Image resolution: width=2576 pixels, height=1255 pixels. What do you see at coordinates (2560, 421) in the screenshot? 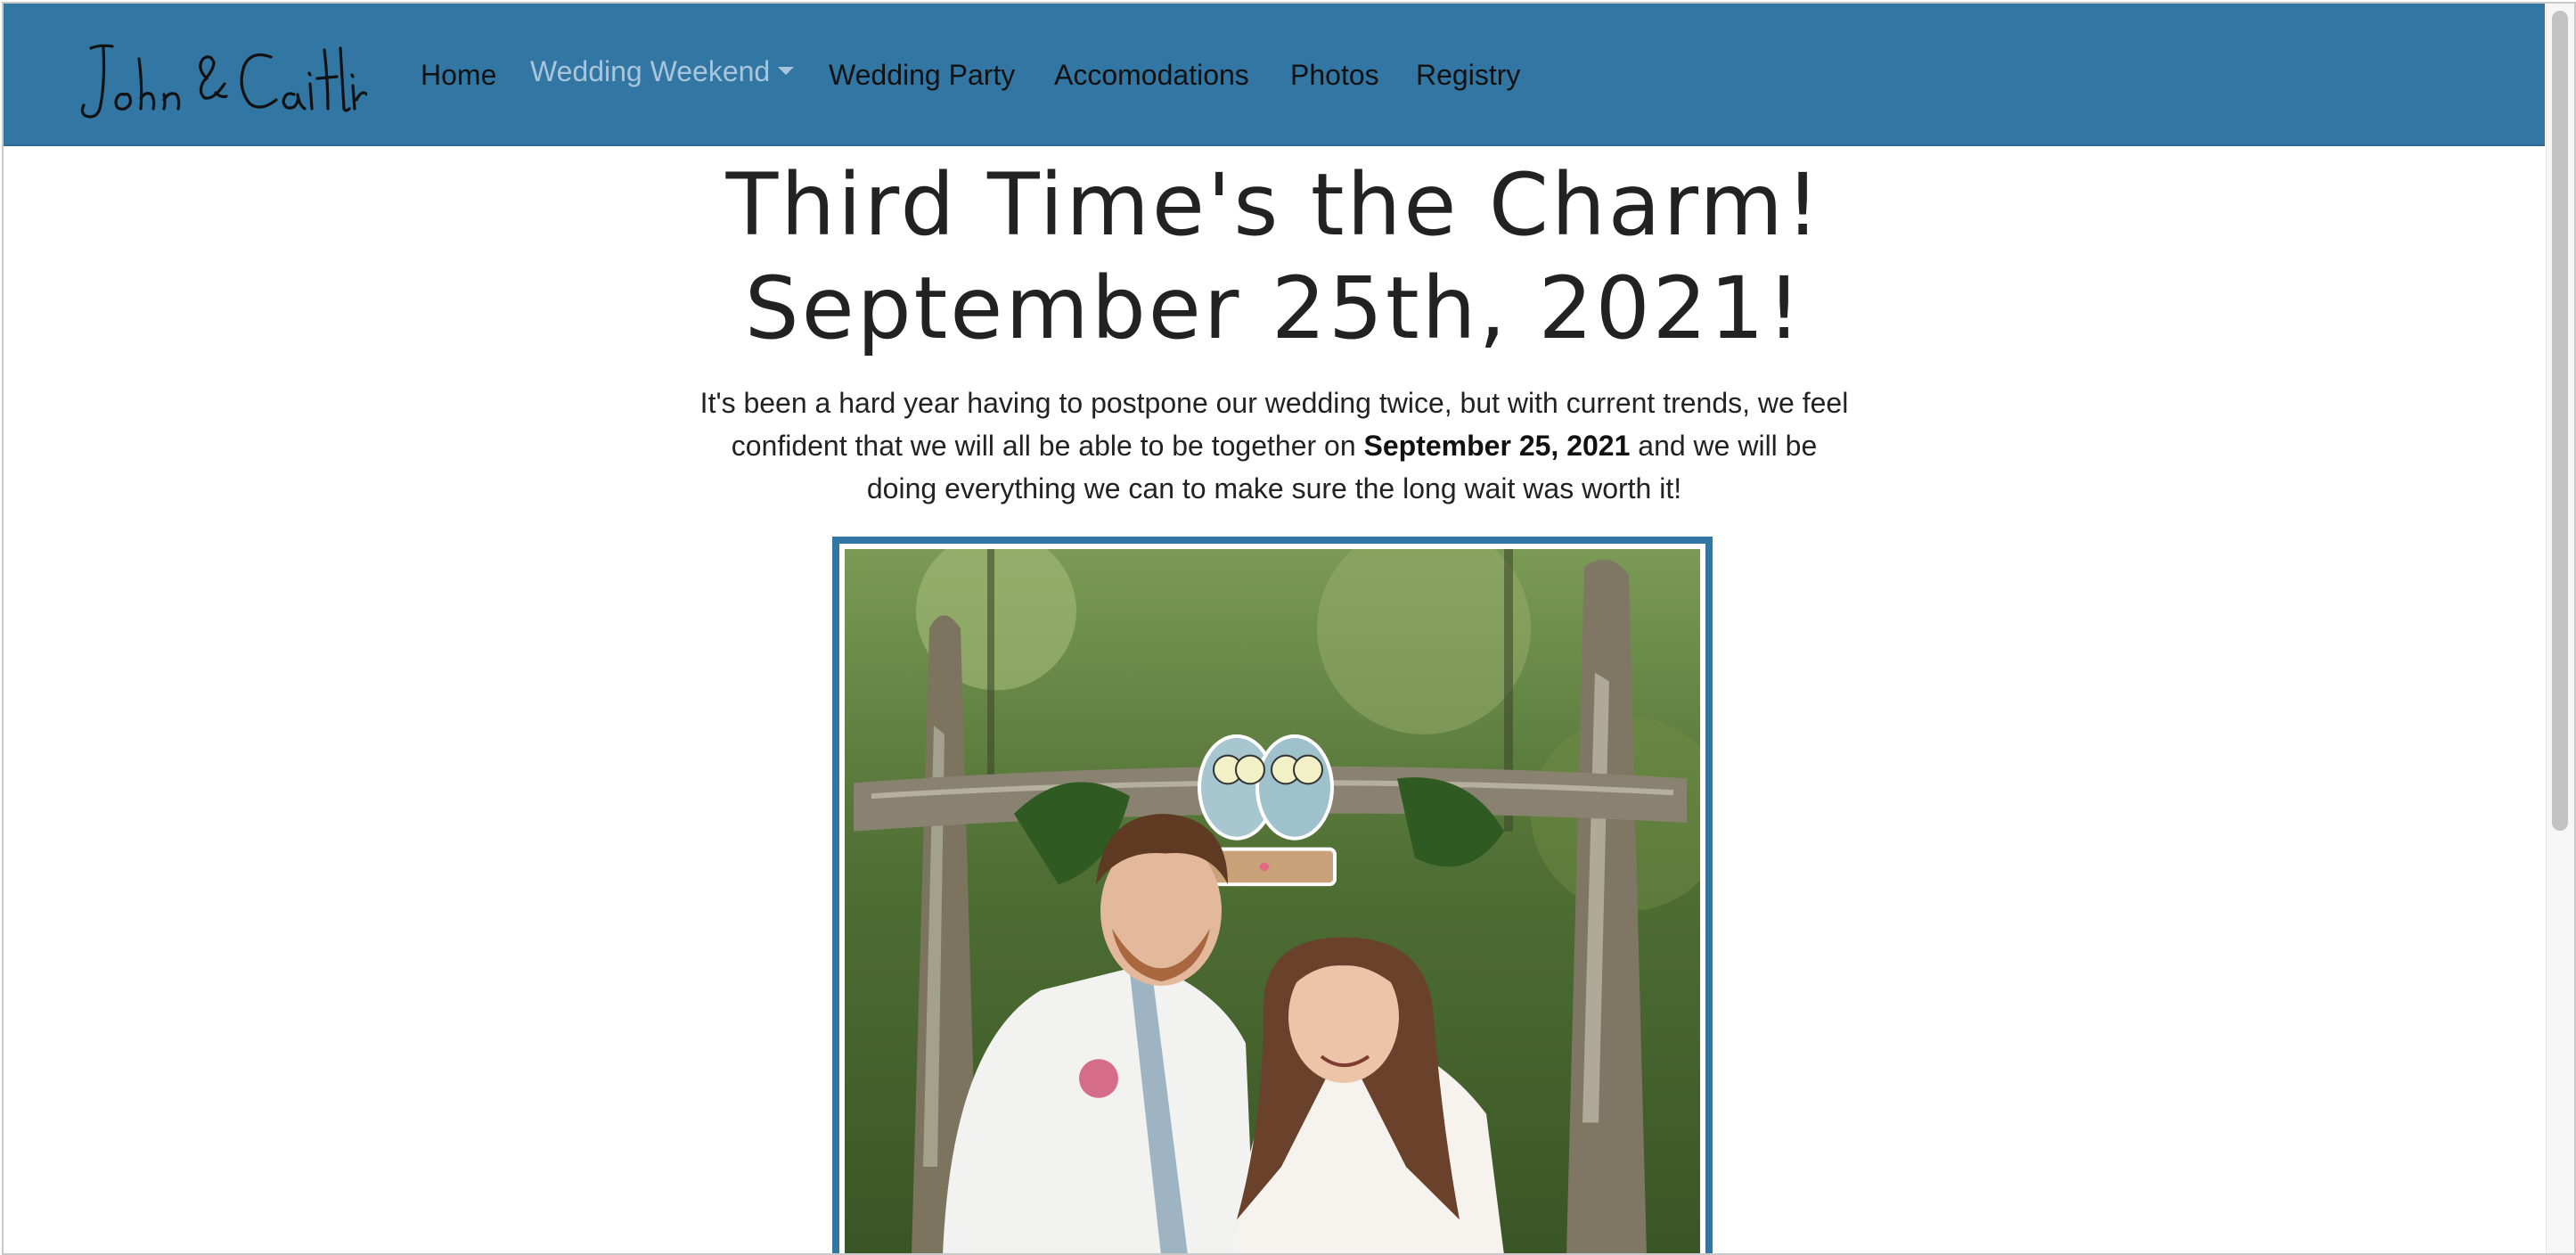
I see `page-scrollbar-thumb` at bounding box center [2560, 421].